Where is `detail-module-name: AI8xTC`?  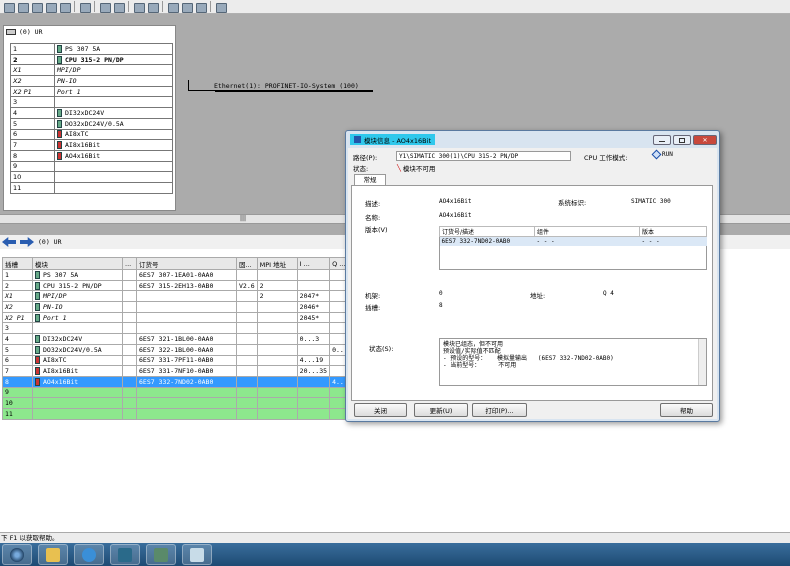
detail-module-name: AI8xTC is located at coordinates (55, 360).